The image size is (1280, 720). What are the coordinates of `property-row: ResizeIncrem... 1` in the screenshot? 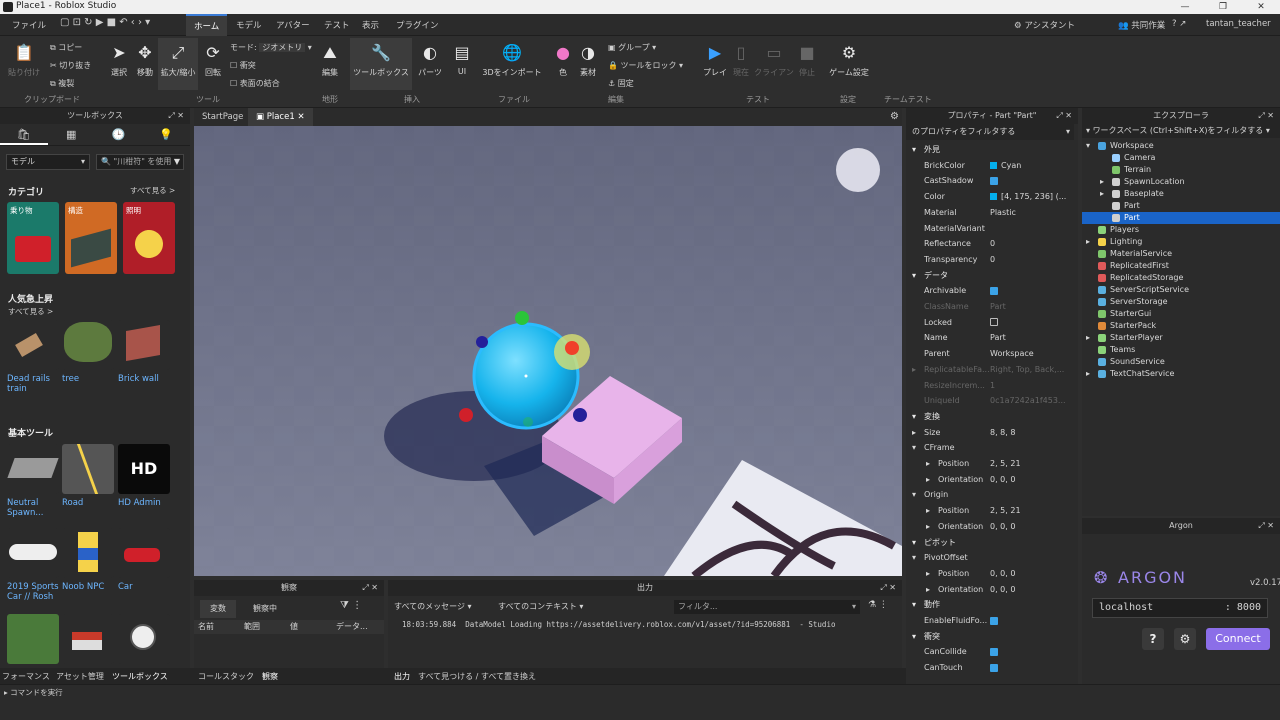 It's located at (990, 385).